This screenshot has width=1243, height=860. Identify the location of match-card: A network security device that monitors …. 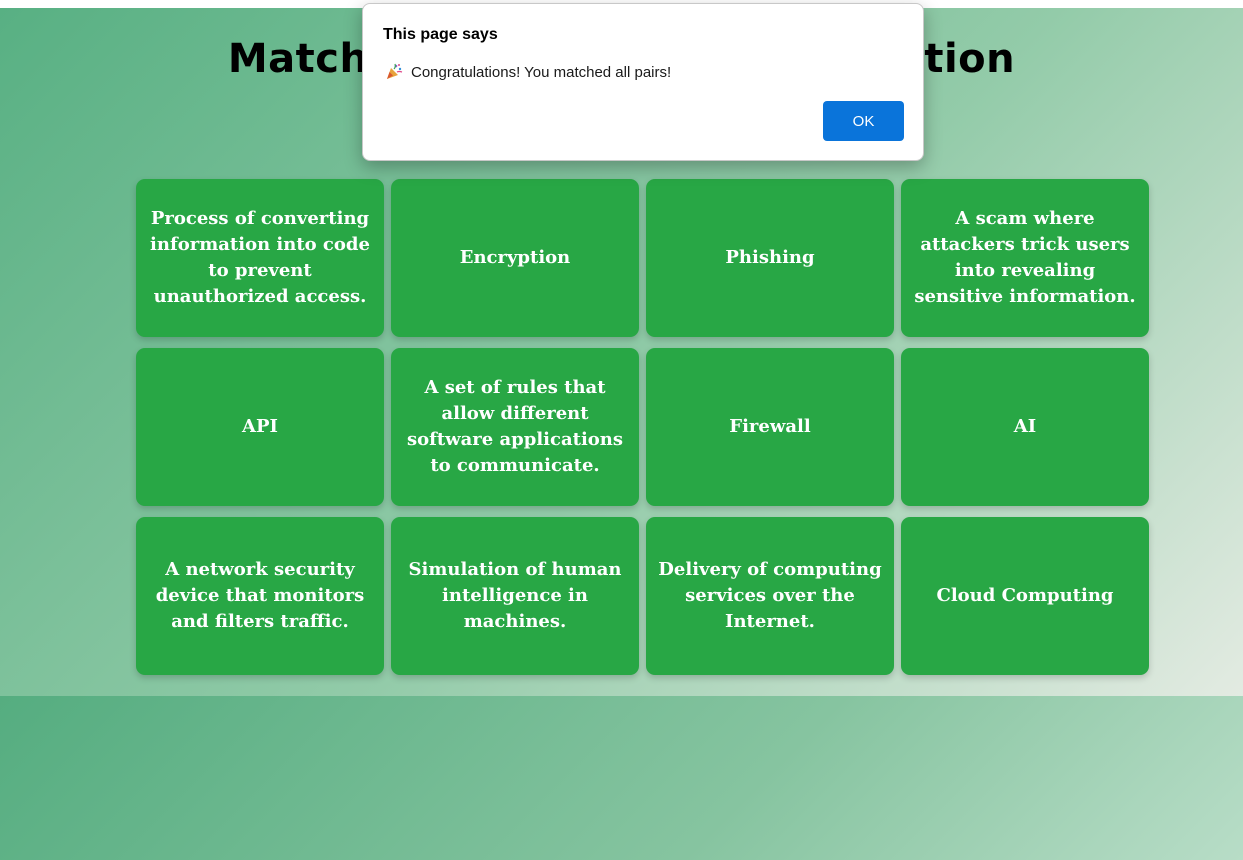
(260, 596).